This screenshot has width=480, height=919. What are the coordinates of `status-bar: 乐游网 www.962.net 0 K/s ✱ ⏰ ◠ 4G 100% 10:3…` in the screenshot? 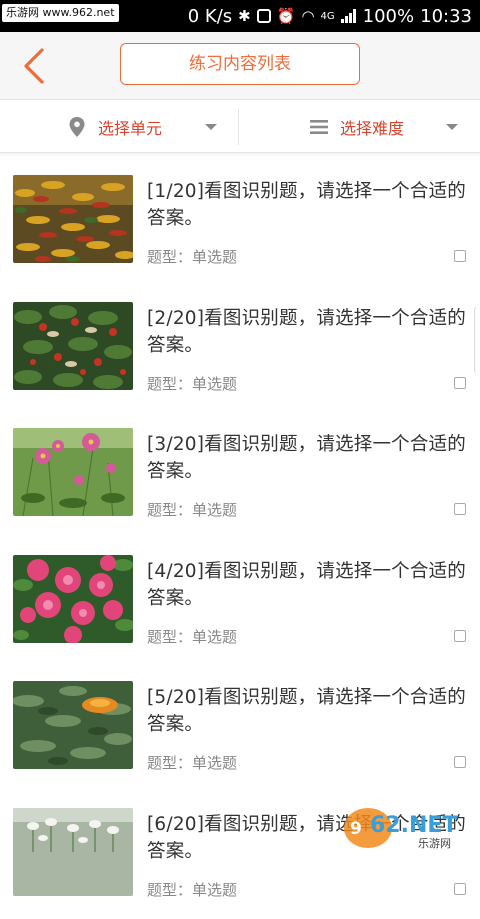 It's located at (240, 16).